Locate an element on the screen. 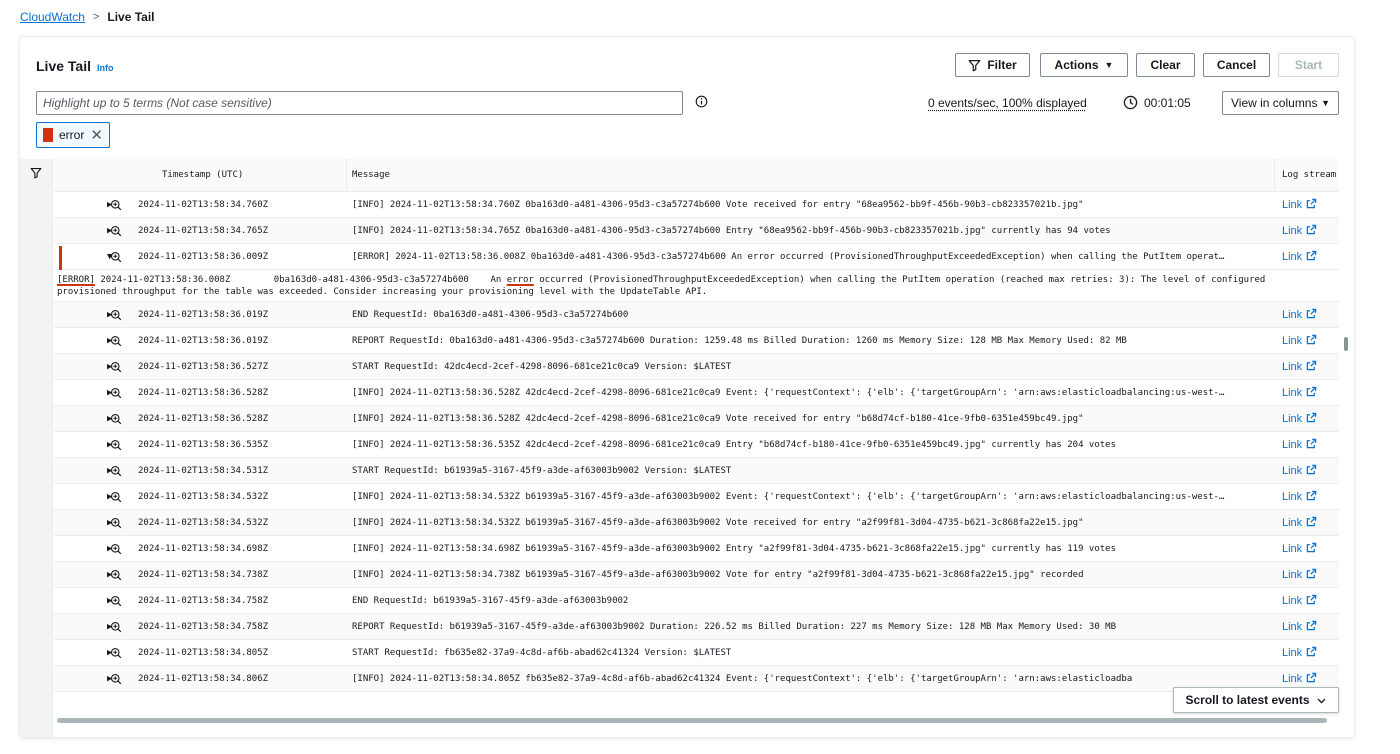  highlight-token-label: error is located at coordinates (72, 135).